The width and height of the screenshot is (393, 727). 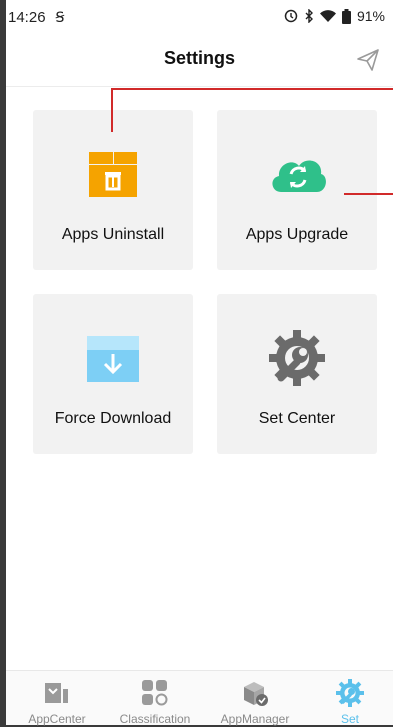 I want to click on bottom-nav: AppCenter Classification AppManager Set, so click(x=199, y=698).